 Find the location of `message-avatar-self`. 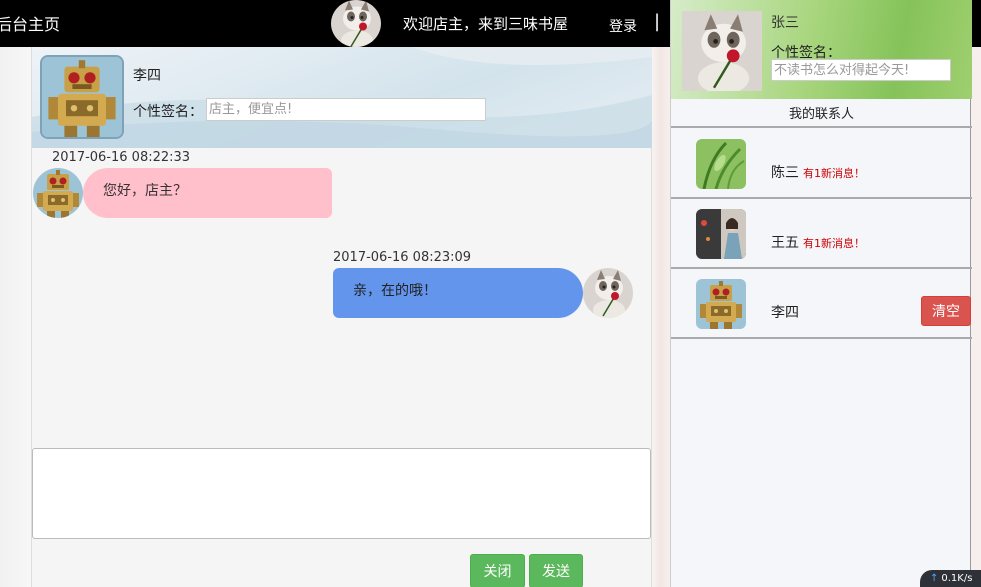

message-avatar-self is located at coordinates (608, 293).